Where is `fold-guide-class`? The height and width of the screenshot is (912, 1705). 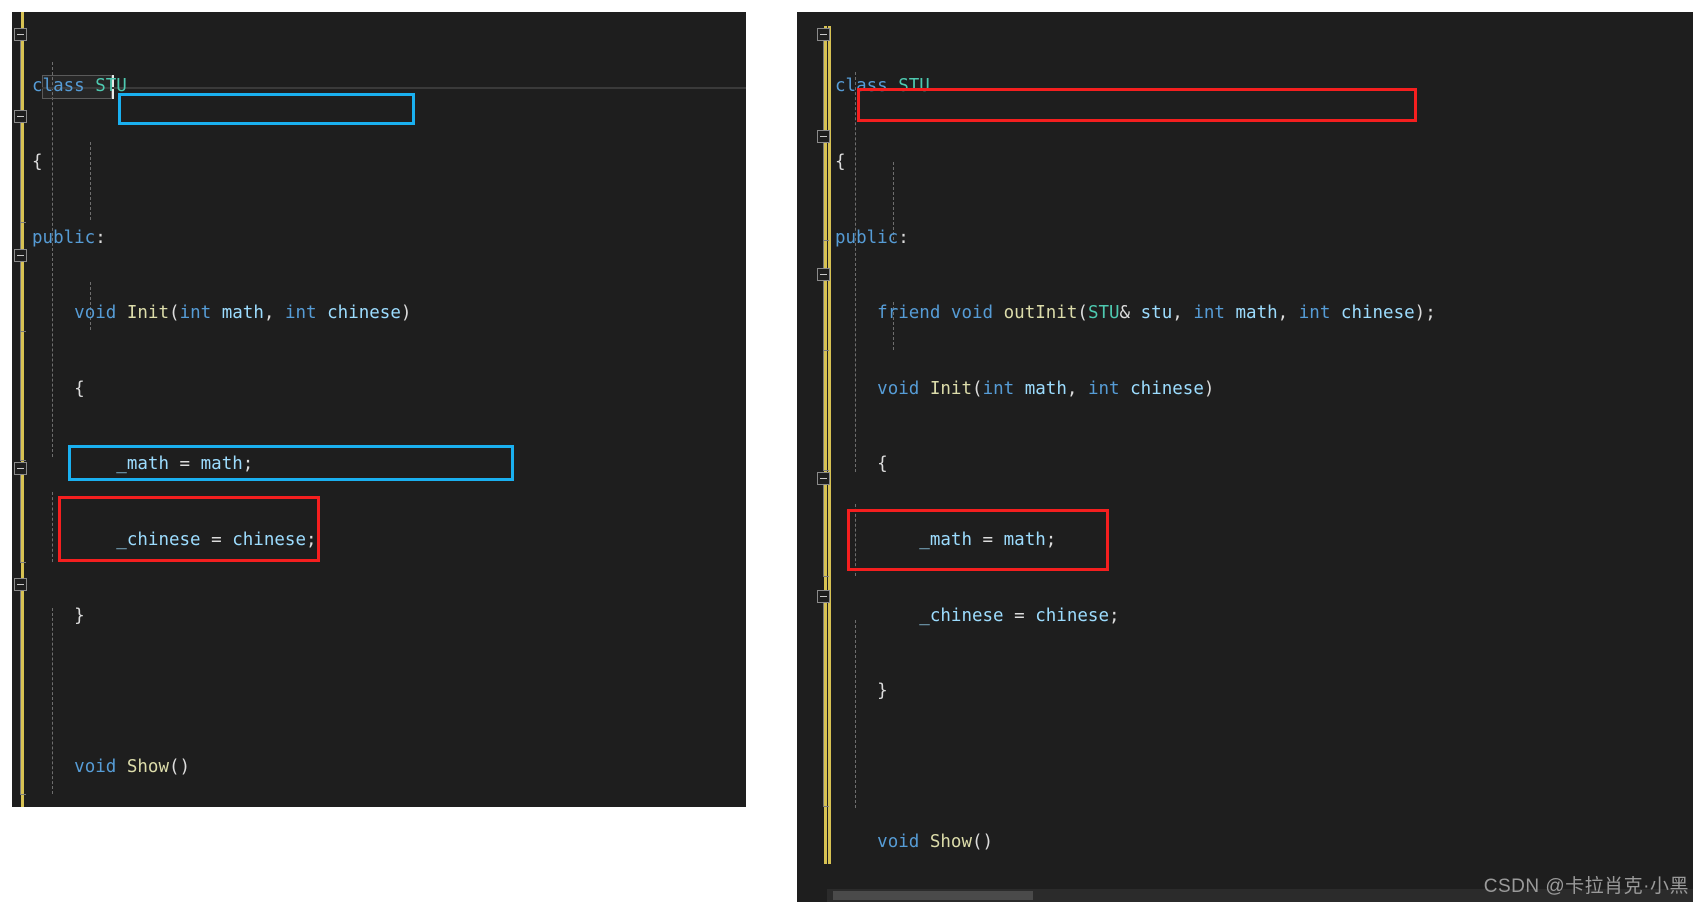
fold-guide-class is located at coordinates (823, 256).